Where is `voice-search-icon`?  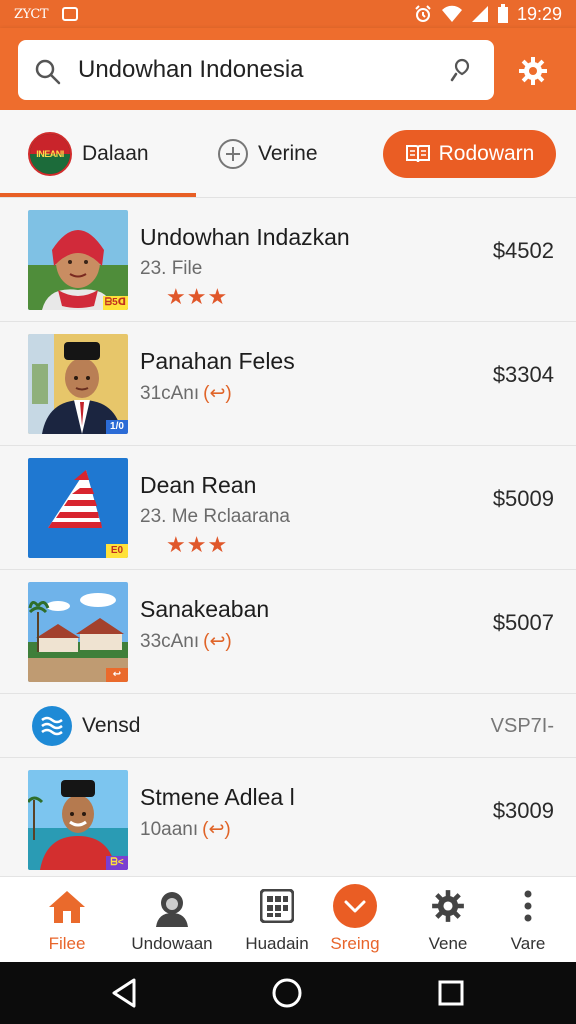 voice-search-icon is located at coordinates (462, 70).